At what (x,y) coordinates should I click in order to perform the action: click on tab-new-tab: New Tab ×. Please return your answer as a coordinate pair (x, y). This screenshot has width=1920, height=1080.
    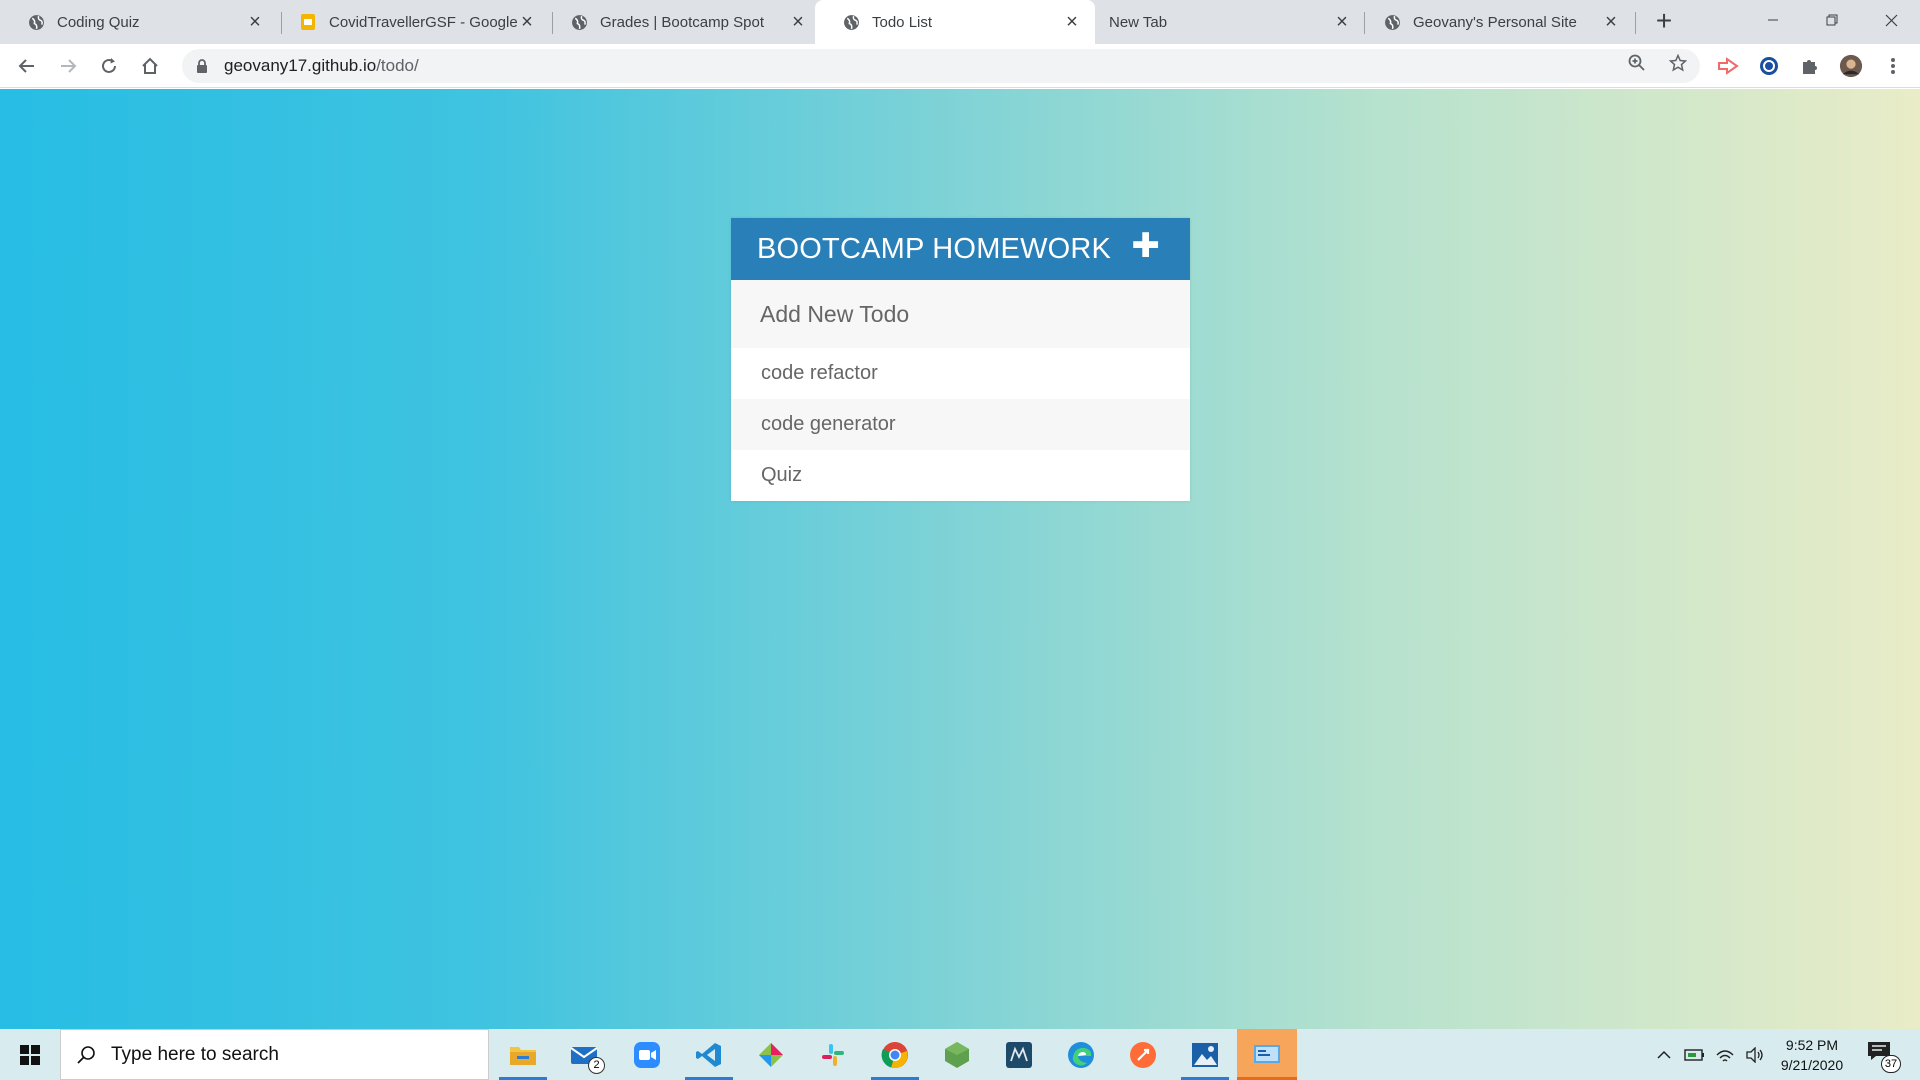
    Looking at the image, I should click on (1230, 22).